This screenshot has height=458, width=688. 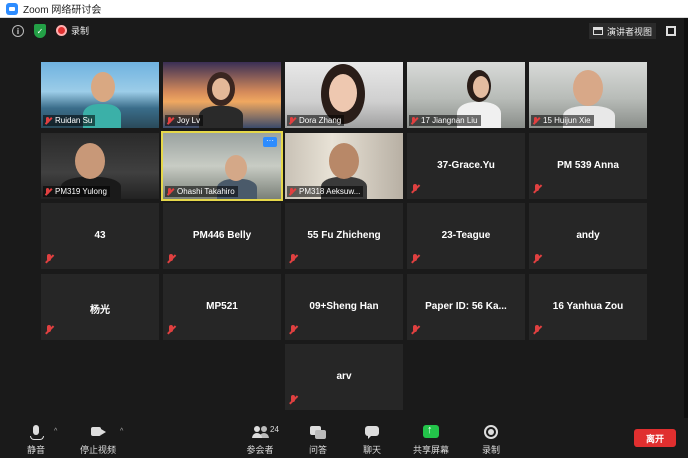 I want to click on participant-name: 15 Huijun Xie, so click(x=562, y=120).